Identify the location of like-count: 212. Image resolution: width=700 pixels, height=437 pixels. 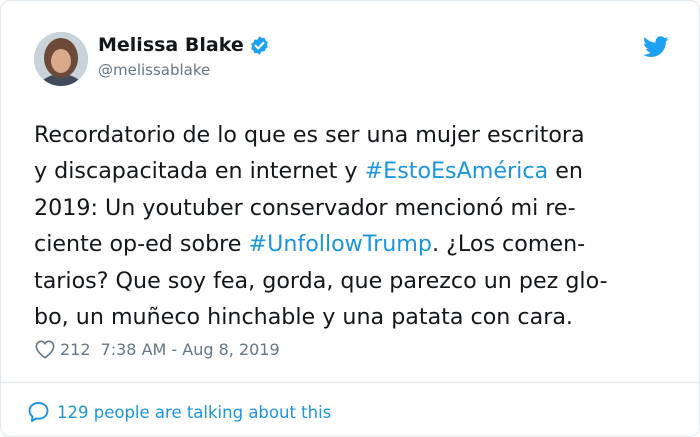
(75, 349).